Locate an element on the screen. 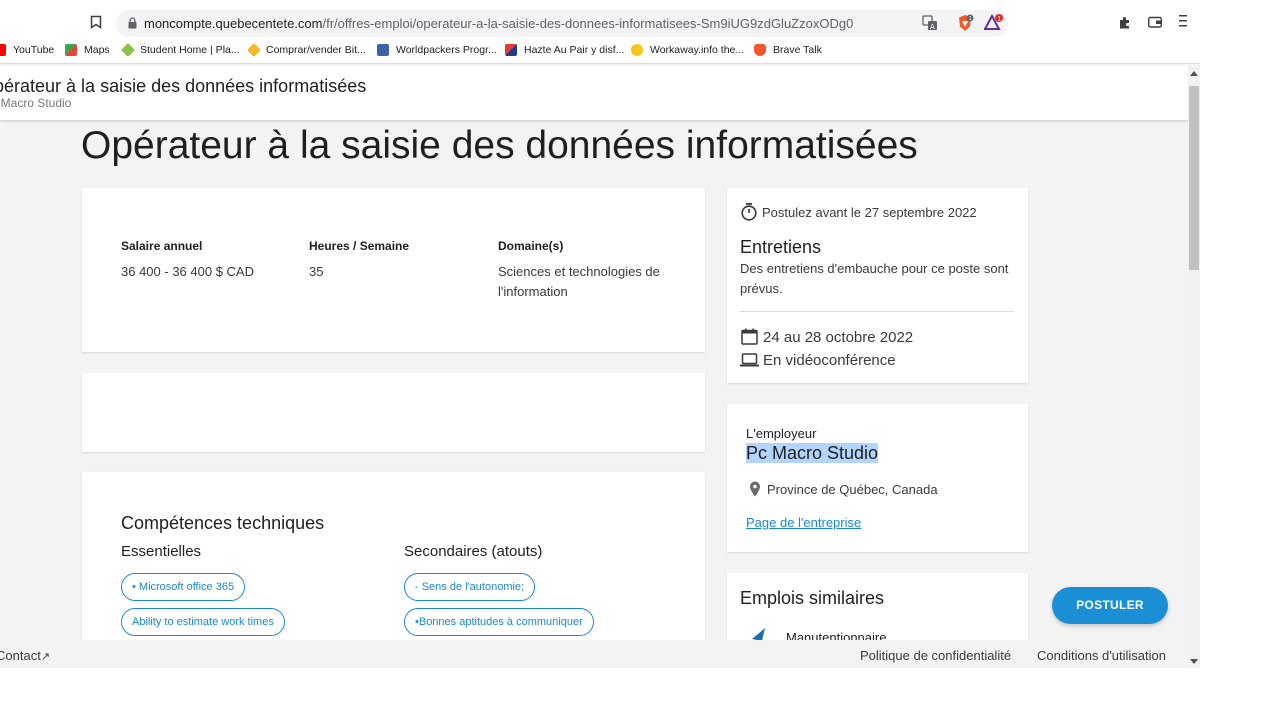  interview-dates: 24 au 28 octobre 2022 is located at coordinates (838, 337).